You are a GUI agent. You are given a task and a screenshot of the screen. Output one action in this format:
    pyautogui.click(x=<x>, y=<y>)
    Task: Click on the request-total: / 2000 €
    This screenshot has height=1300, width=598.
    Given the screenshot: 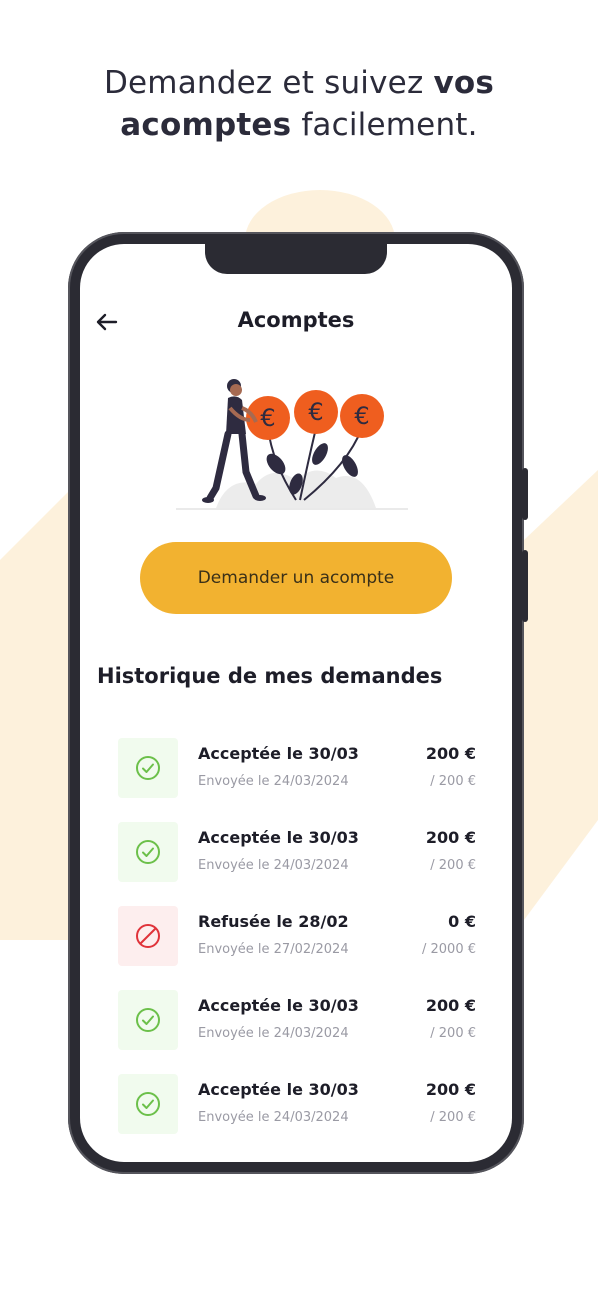 What is the action you would take?
    pyautogui.click(x=449, y=949)
    